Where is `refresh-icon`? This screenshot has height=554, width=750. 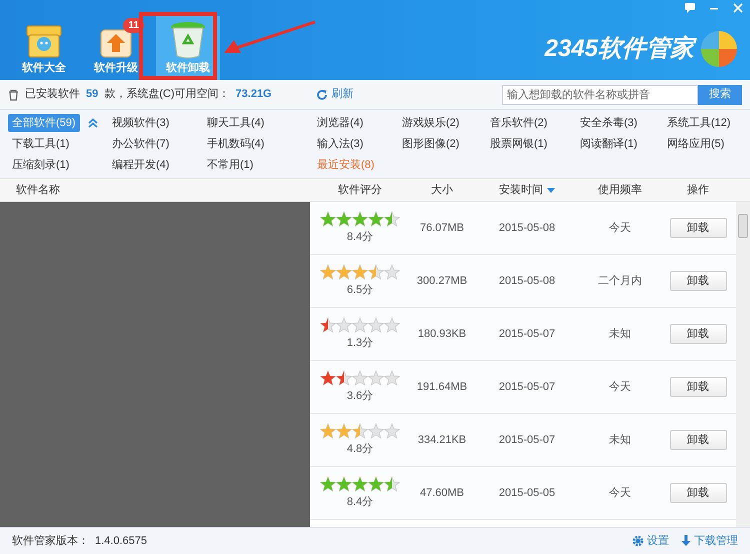
refresh-icon is located at coordinates (322, 94).